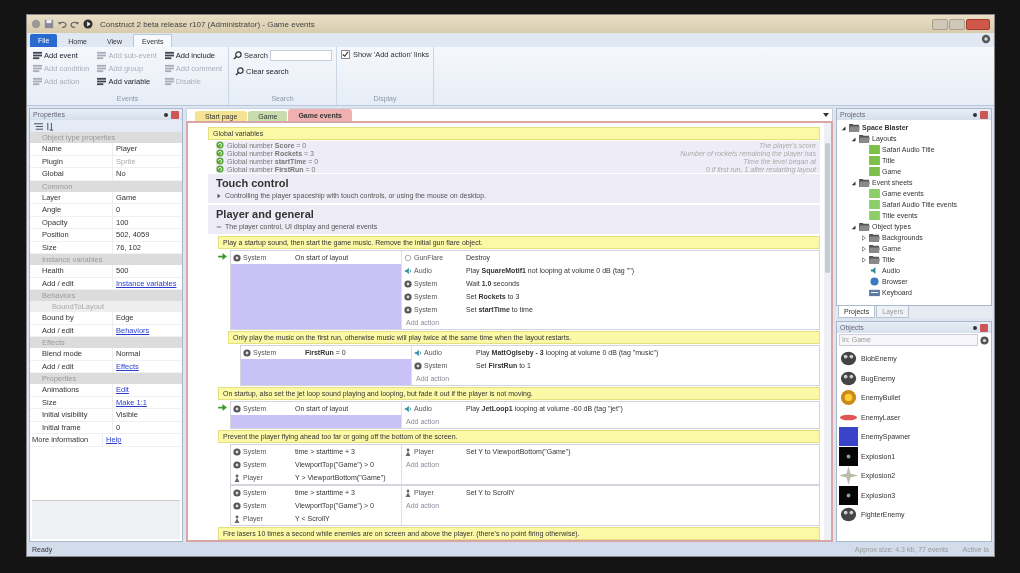 The width and height of the screenshot is (1020, 573). What do you see at coordinates (207, 24) in the screenshot?
I see `window-title: Construct 2 beta release r107 (Administrator) - Game events` at bounding box center [207, 24].